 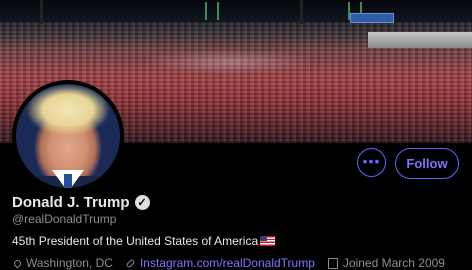 I want to click on location-pin-icon, so click(x=17, y=263).